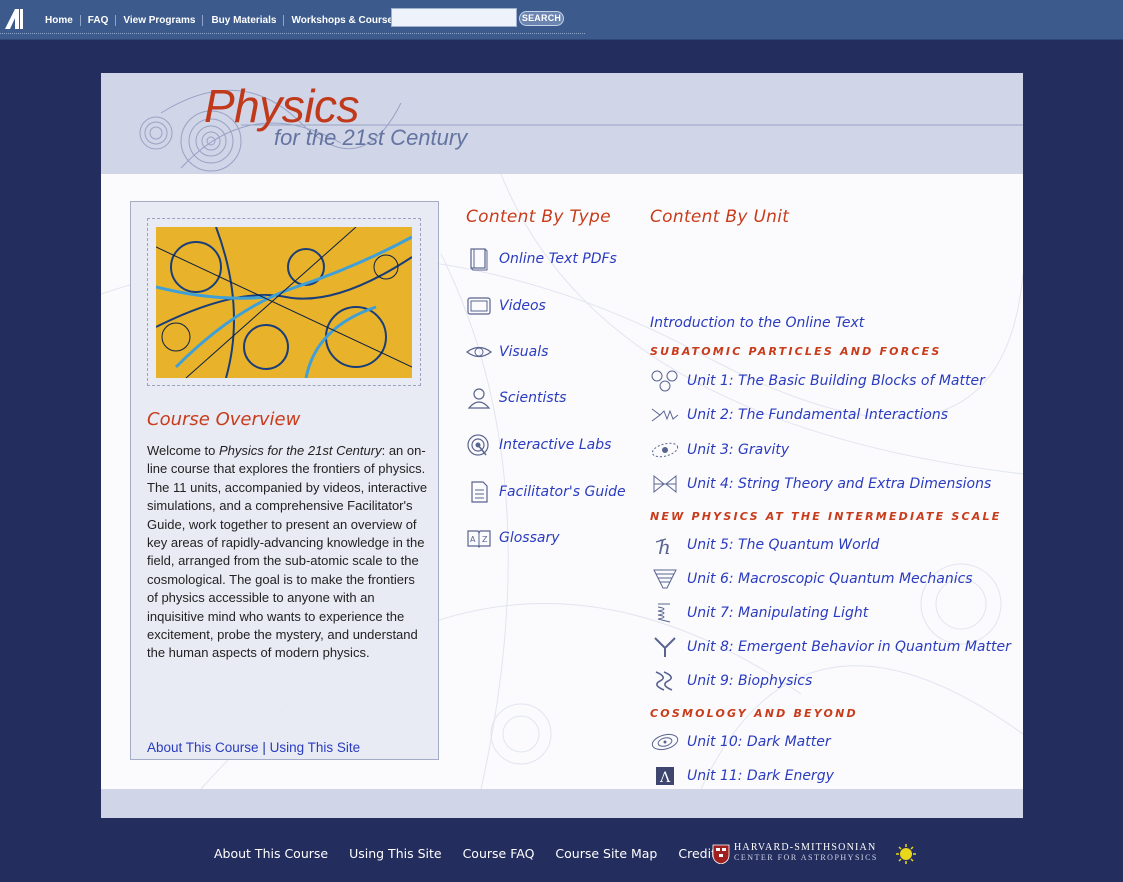 The width and height of the screenshot is (1123, 882). What do you see at coordinates (99, 20) in the screenshot?
I see `nav-faq-link: FAQ` at bounding box center [99, 20].